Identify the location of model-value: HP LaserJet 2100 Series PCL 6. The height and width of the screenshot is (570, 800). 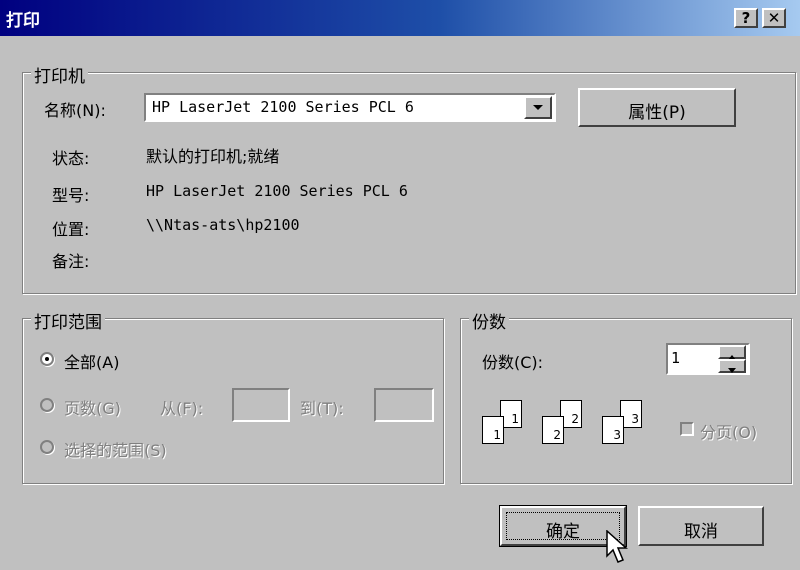
(277, 191).